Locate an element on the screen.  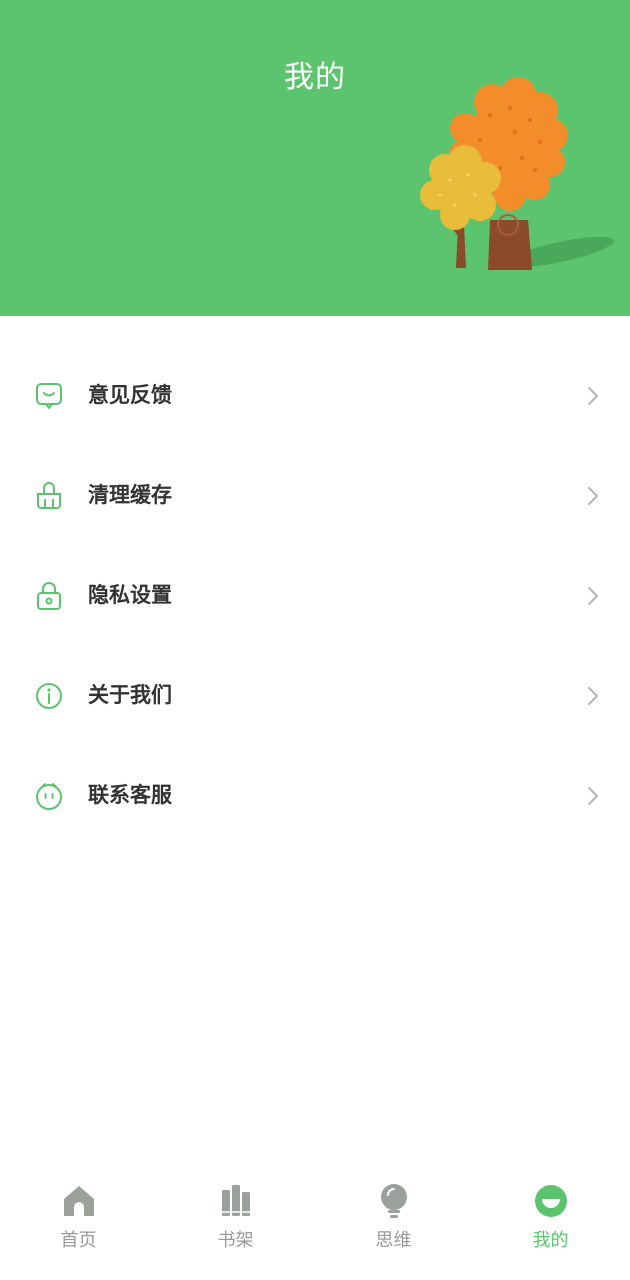
customer-service-face-icon is located at coordinates (49, 796).